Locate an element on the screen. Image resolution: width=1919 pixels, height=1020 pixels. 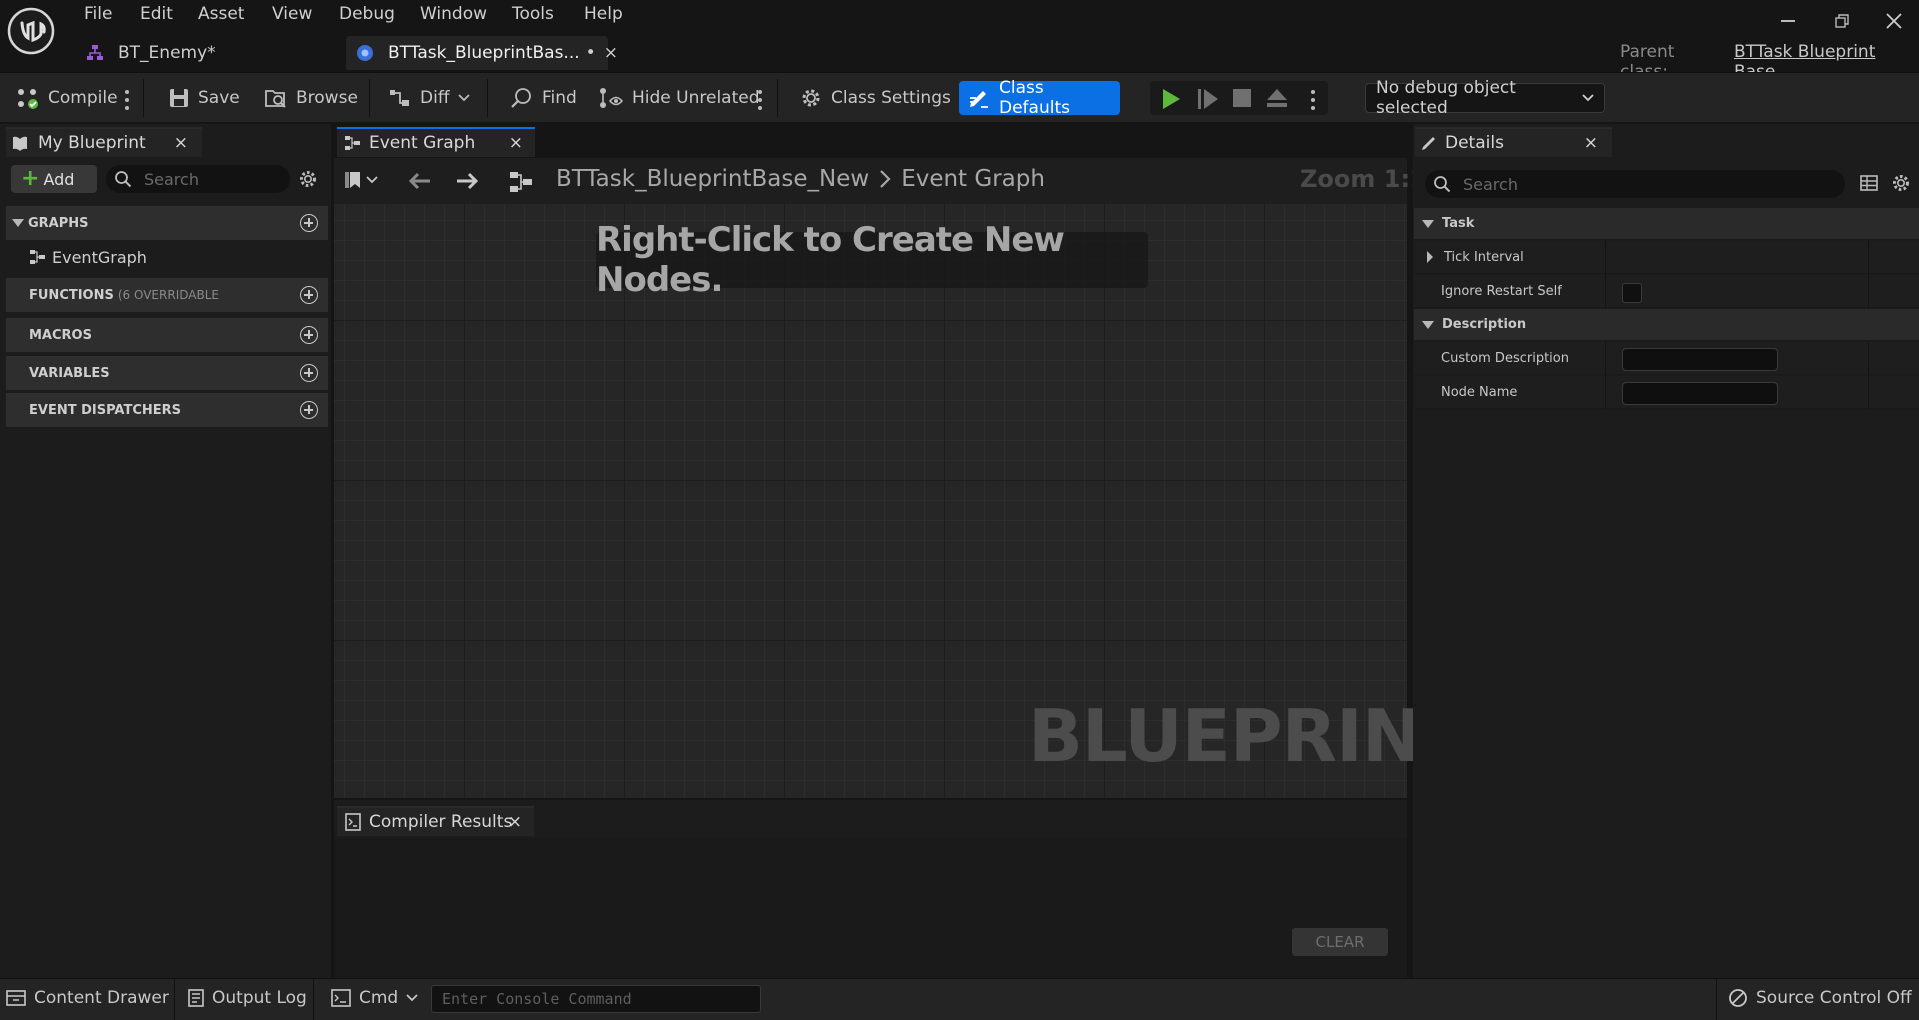
task-section-header: Task is located at coordinates (1666, 224).